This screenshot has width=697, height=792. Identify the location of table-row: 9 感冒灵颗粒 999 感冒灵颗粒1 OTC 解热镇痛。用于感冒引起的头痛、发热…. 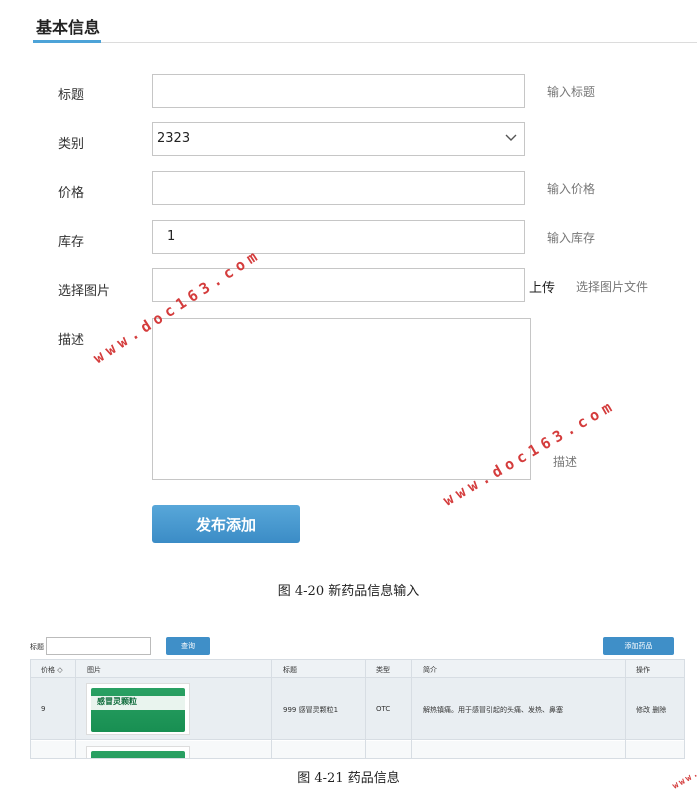
(357, 709).